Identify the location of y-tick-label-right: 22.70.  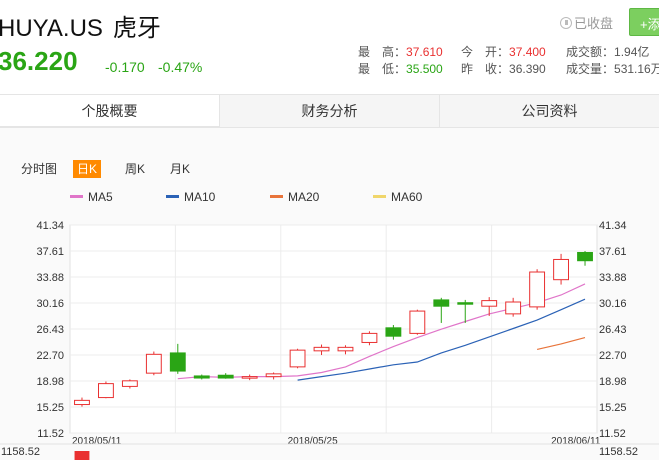
(613, 356).